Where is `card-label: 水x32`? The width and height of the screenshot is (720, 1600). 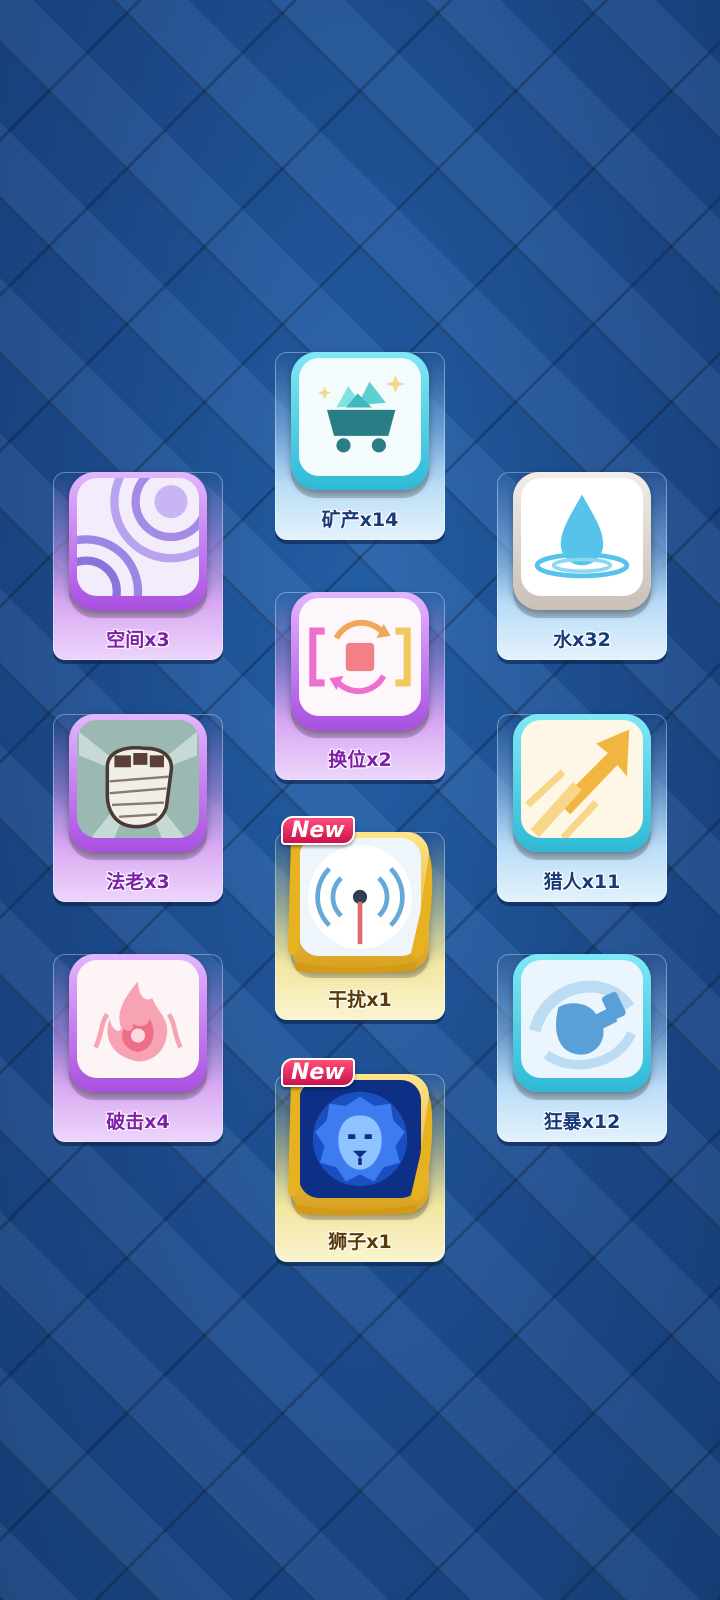
card-label: 水x32 is located at coordinates (582, 640).